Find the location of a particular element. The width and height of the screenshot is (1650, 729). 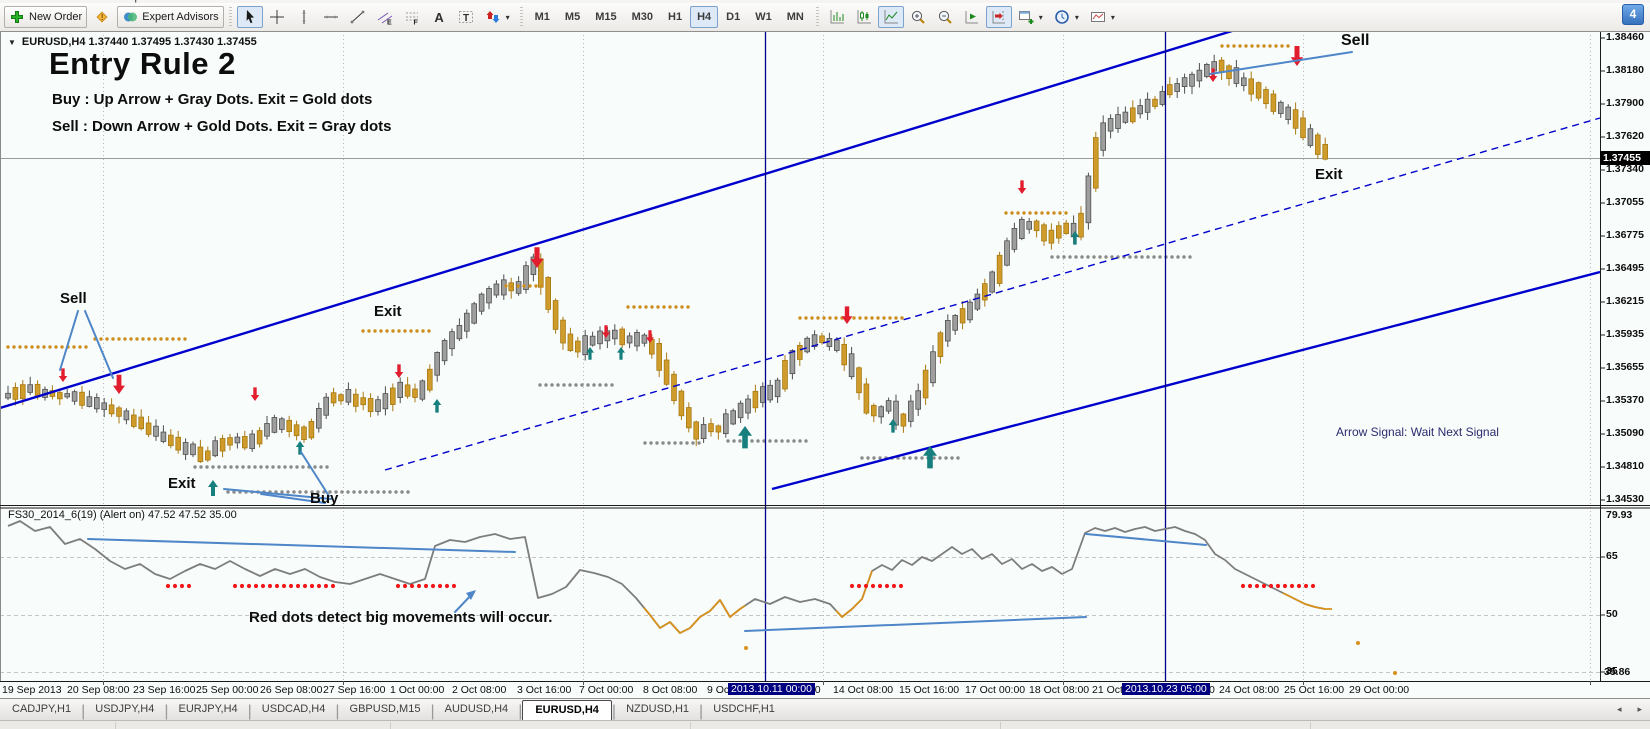

warning-icon: ! is located at coordinates (102, 17).